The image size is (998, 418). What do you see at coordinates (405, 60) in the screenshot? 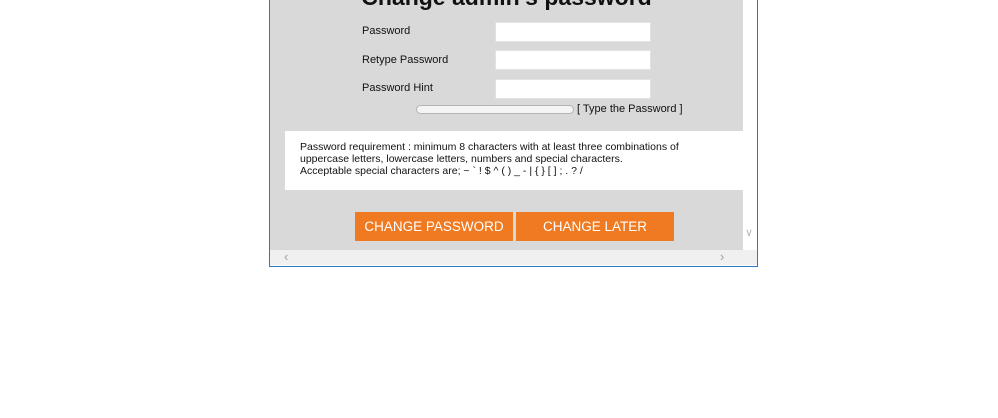
I see `retype-password-label: Retype Password` at bounding box center [405, 60].